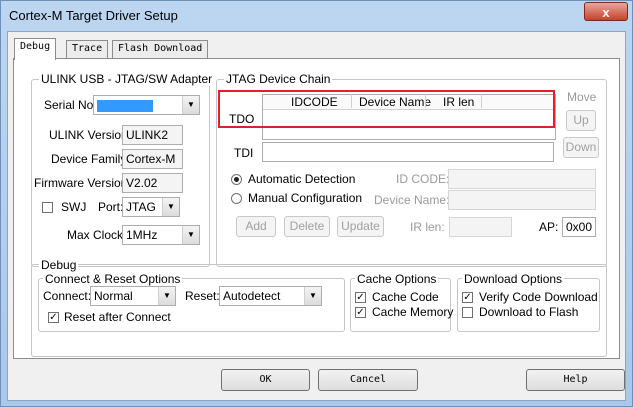 This screenshot has width=633, height=407. Describe the element at coordinates (412, 200) in the screenshot. I see `device-name-label: Device Name:` at that location.